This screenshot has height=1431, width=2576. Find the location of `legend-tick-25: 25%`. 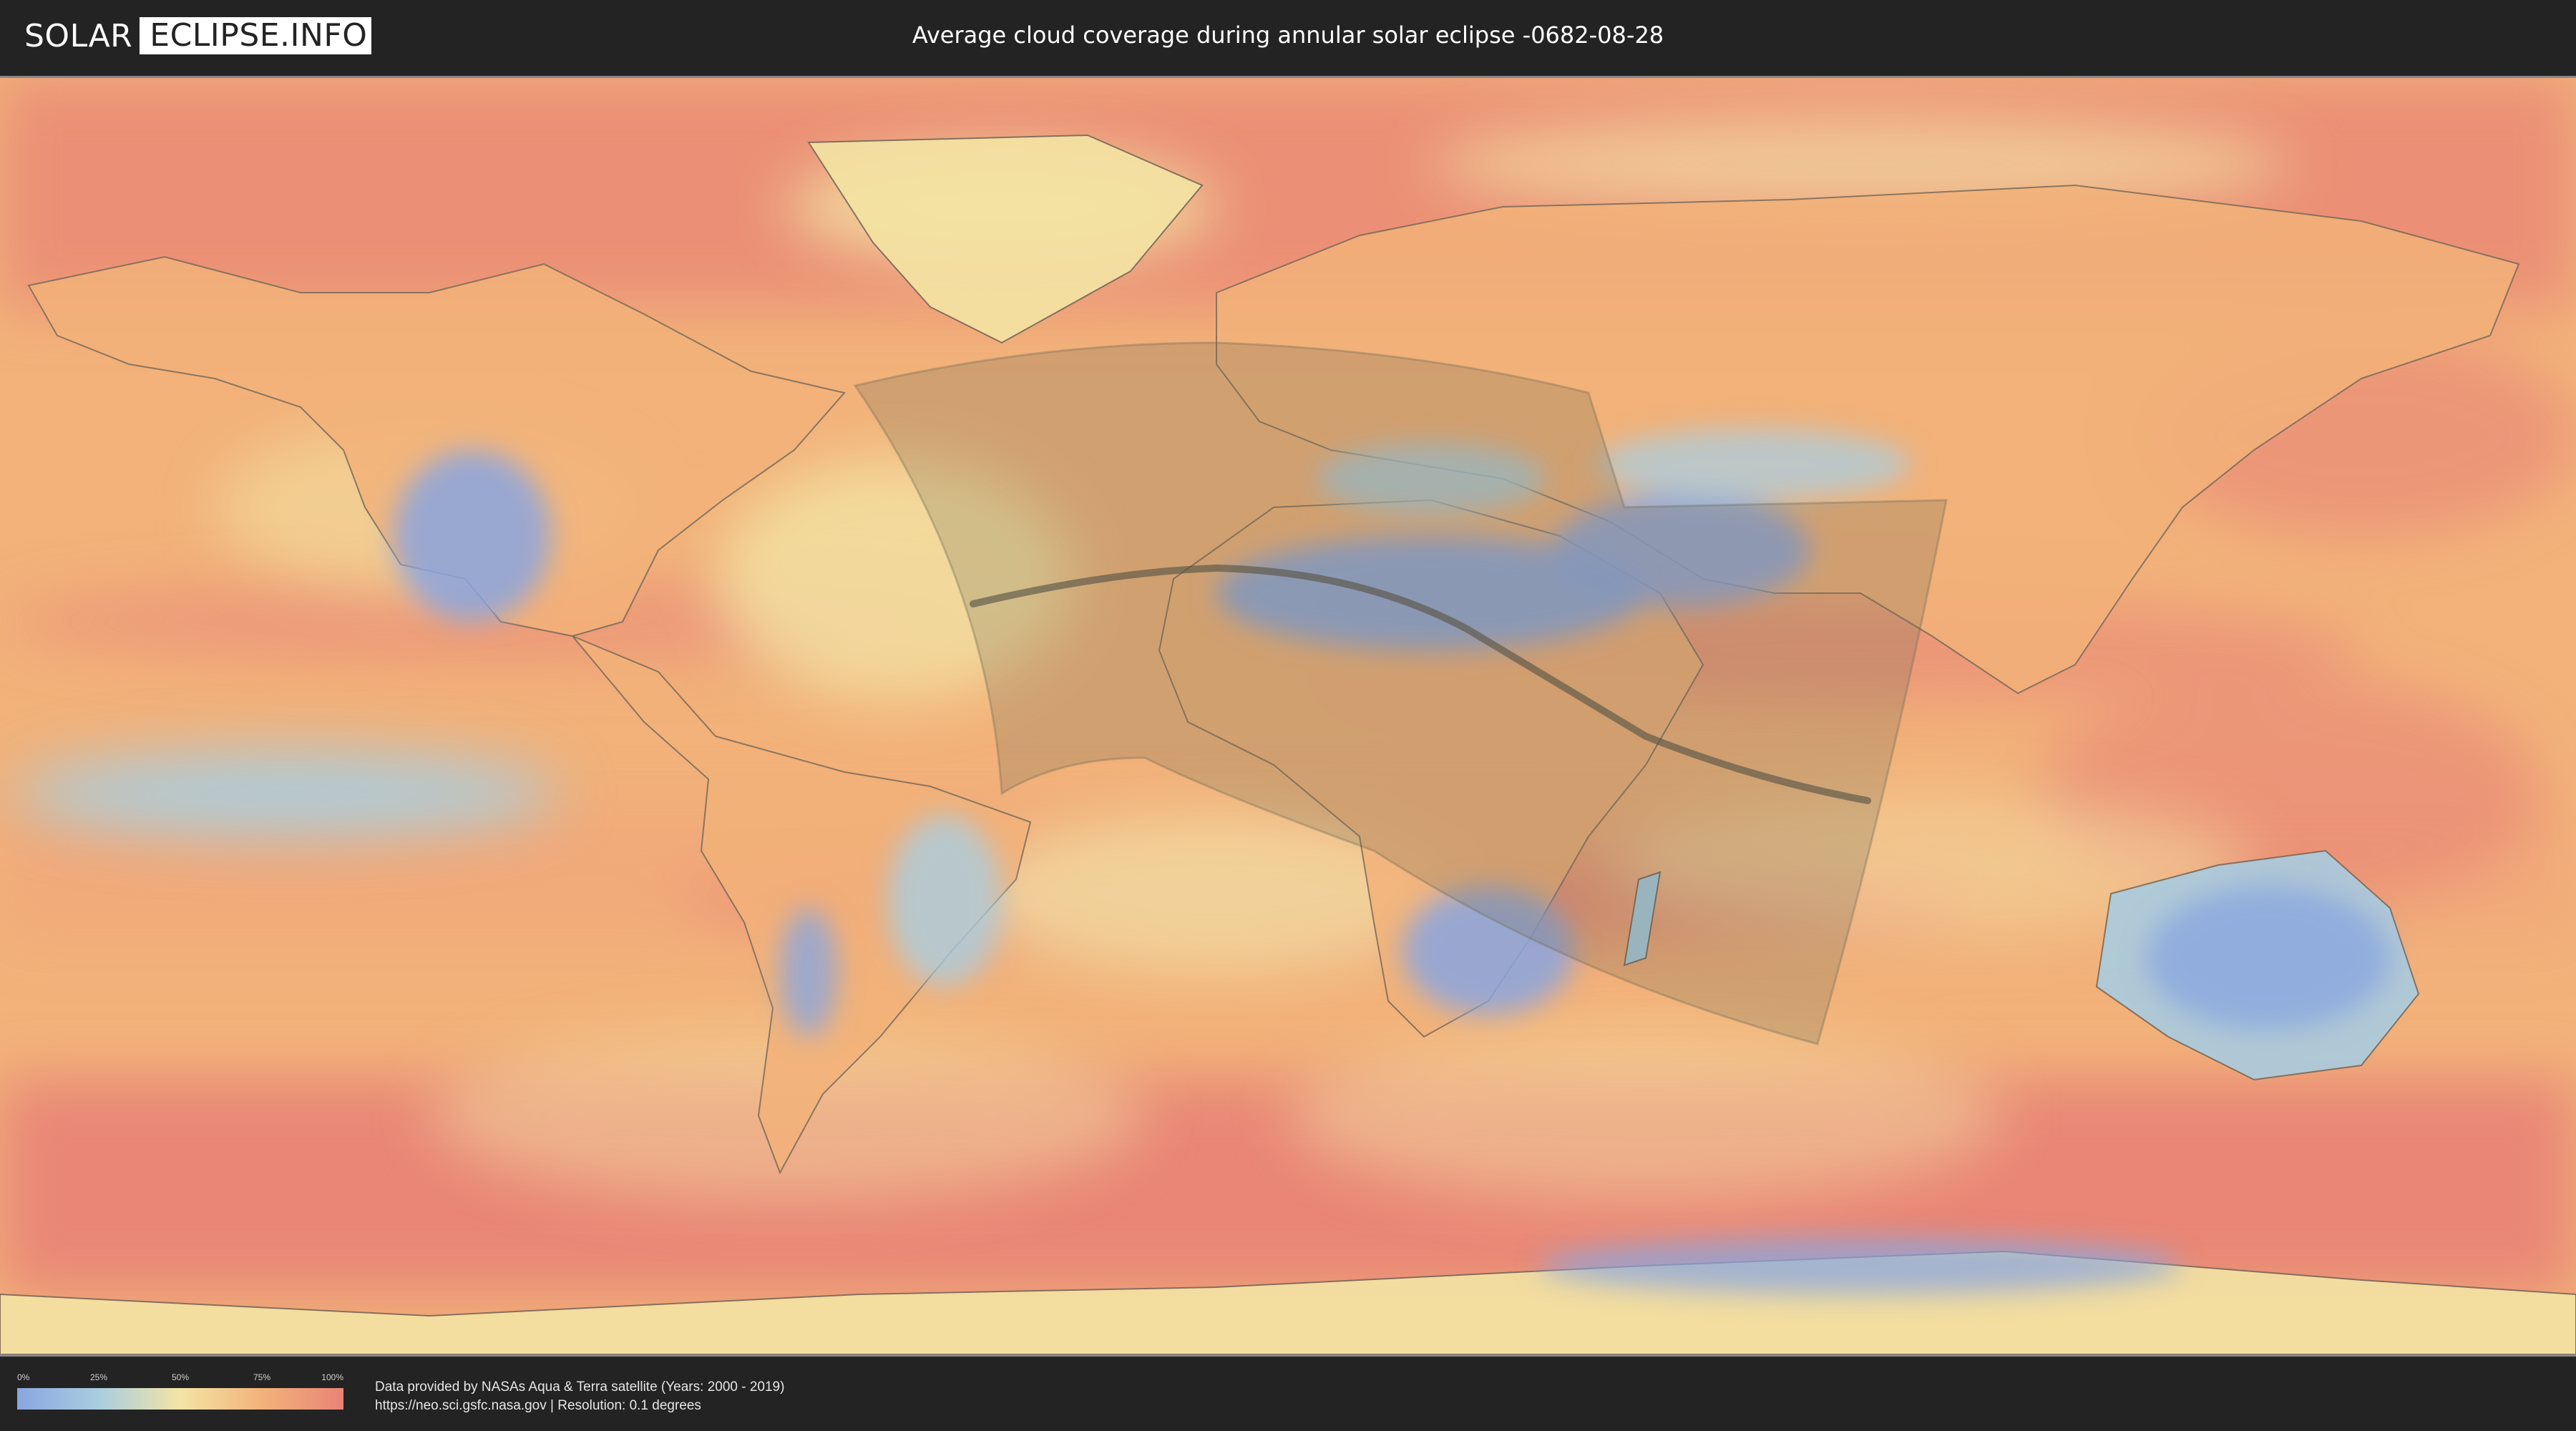

legend-tick-25: 25% is located at coordinates (98, 1377).